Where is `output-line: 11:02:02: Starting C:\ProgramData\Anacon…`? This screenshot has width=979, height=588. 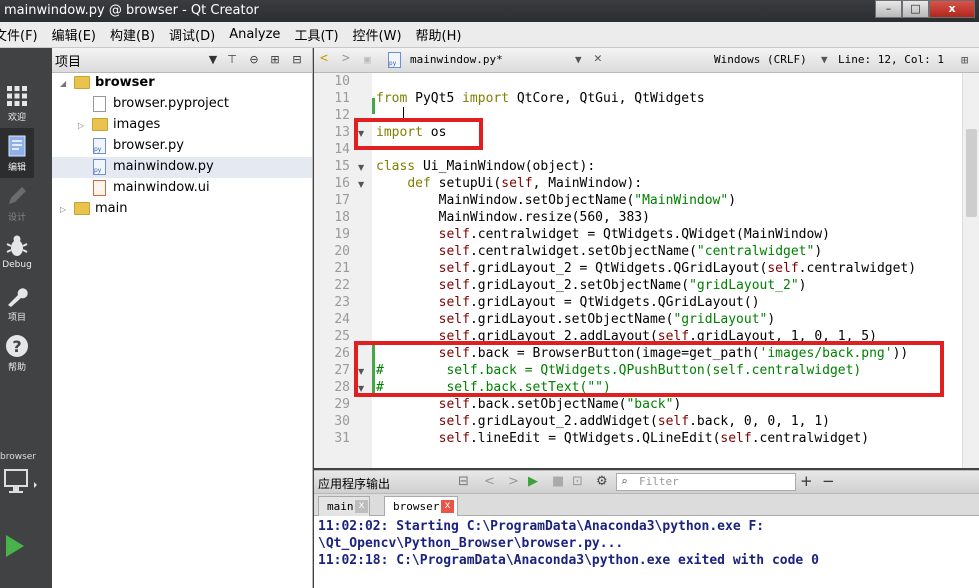 output-line: 11:02:02: Starting C:\ProgramData\Anacon… is located at coordinates (541, 526).